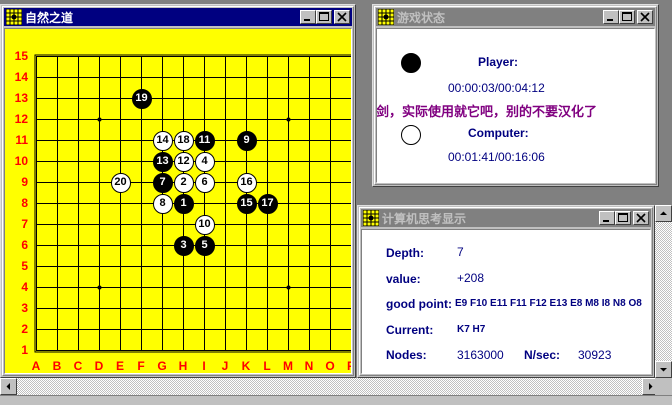 This screenshot has width=672, height=405. What do you see at coordinates (204, 182) in the screenshot?
I see `white-stone: 6` at bounding box center [204, 182].